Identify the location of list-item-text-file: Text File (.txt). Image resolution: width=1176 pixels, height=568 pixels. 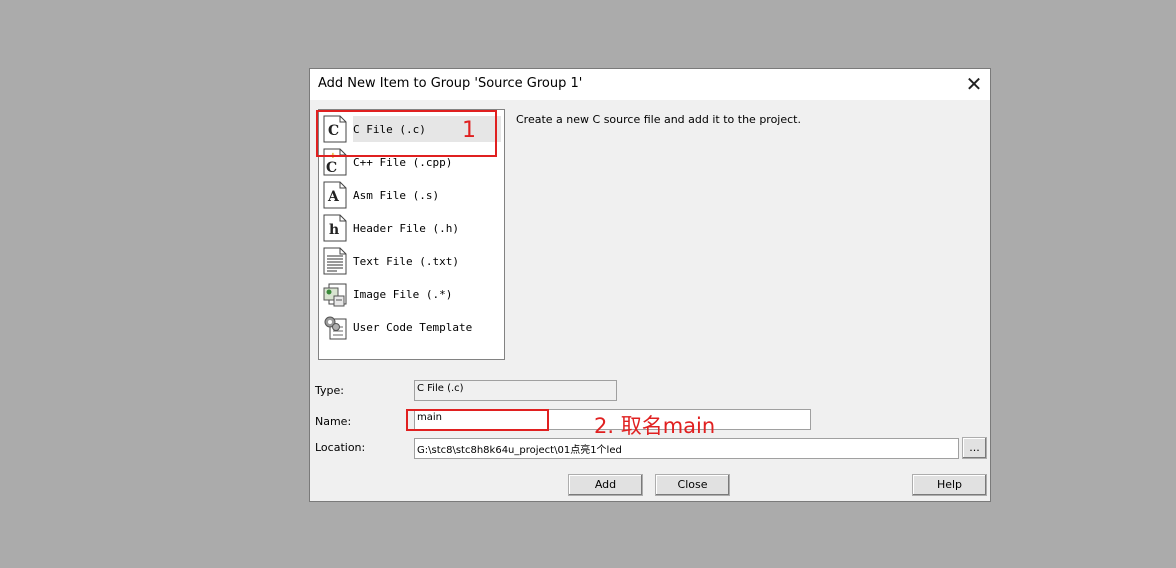
(412, 261).